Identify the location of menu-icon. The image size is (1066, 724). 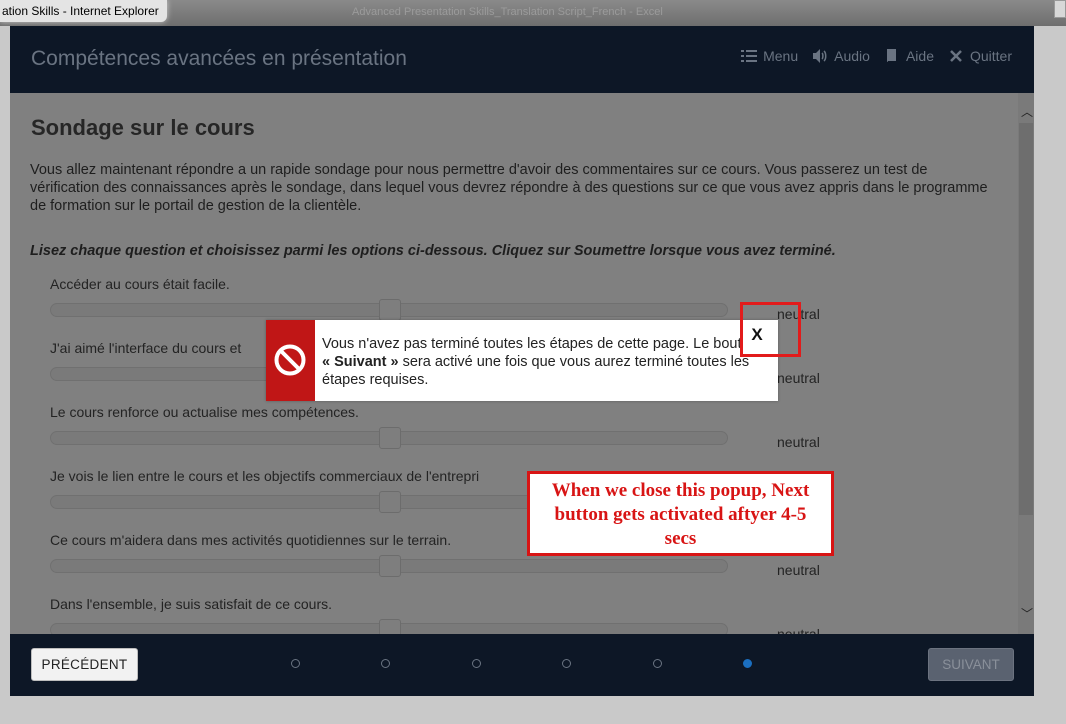
(749, 56).